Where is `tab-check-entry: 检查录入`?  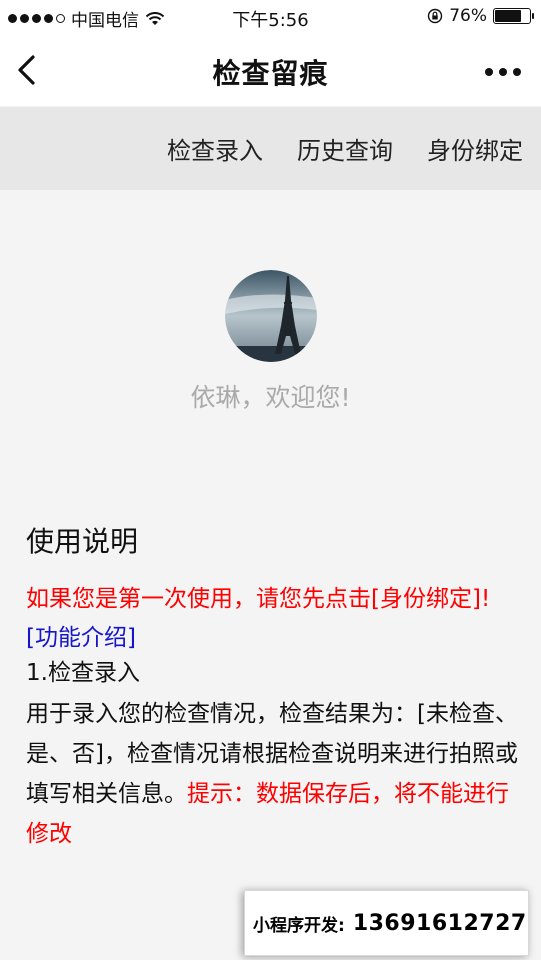
tab-check-entry: 检查录入 is located at coordinates (215, 148).